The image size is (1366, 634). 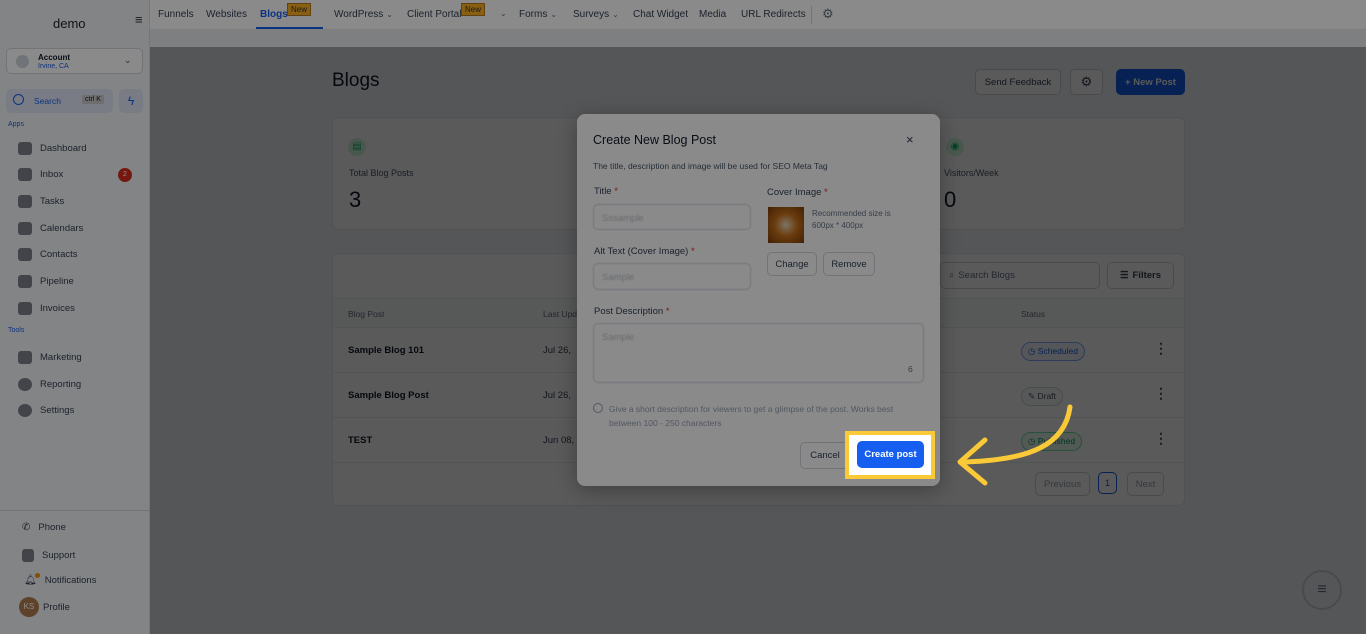 What do you see at coordinates (1015, 445) in the screenshot?
I see `pointer-arrow-icon` at bounding box center [1015, 445].